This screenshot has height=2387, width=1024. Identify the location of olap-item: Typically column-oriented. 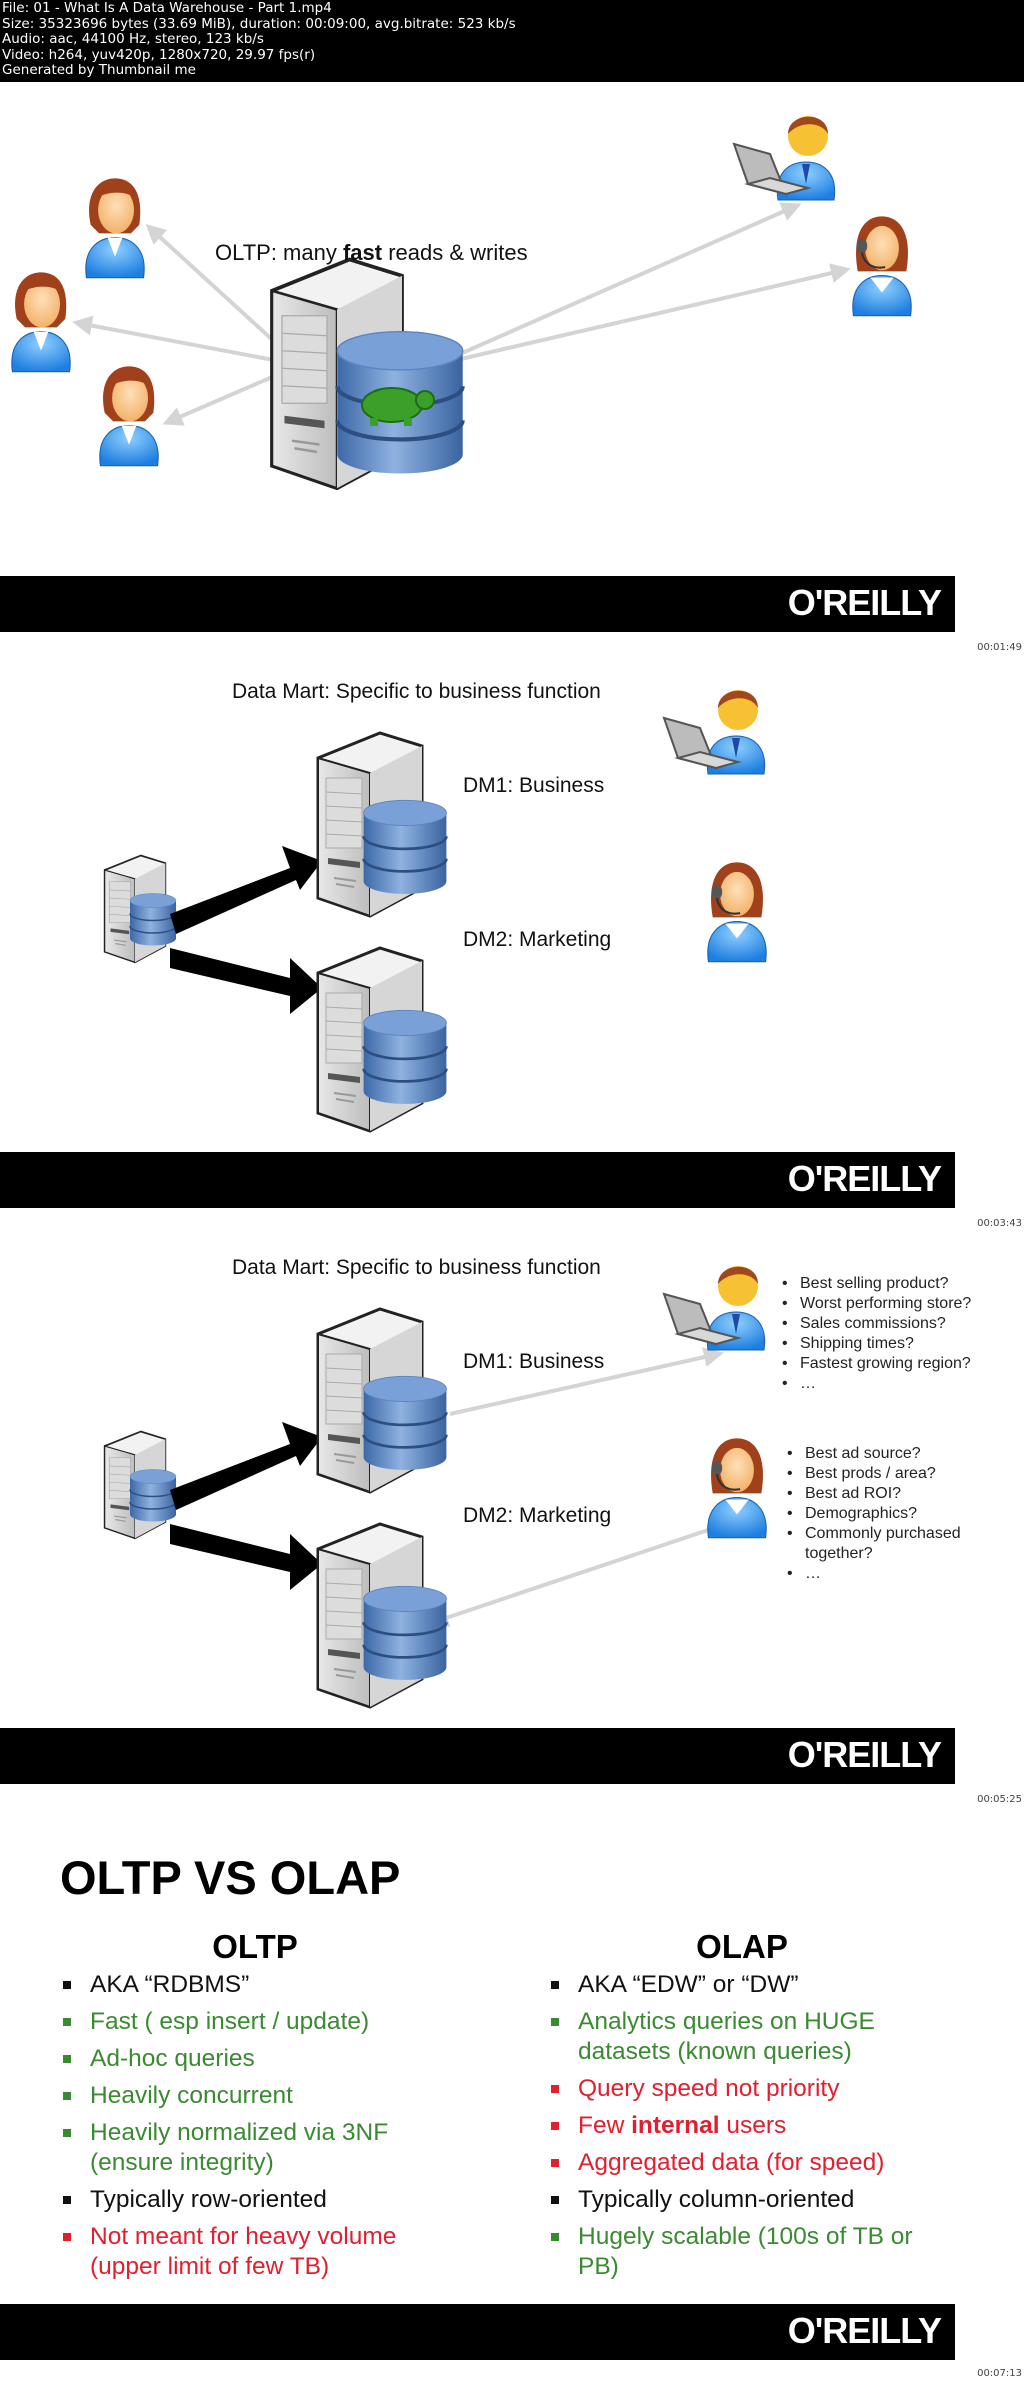
(743, 2200).